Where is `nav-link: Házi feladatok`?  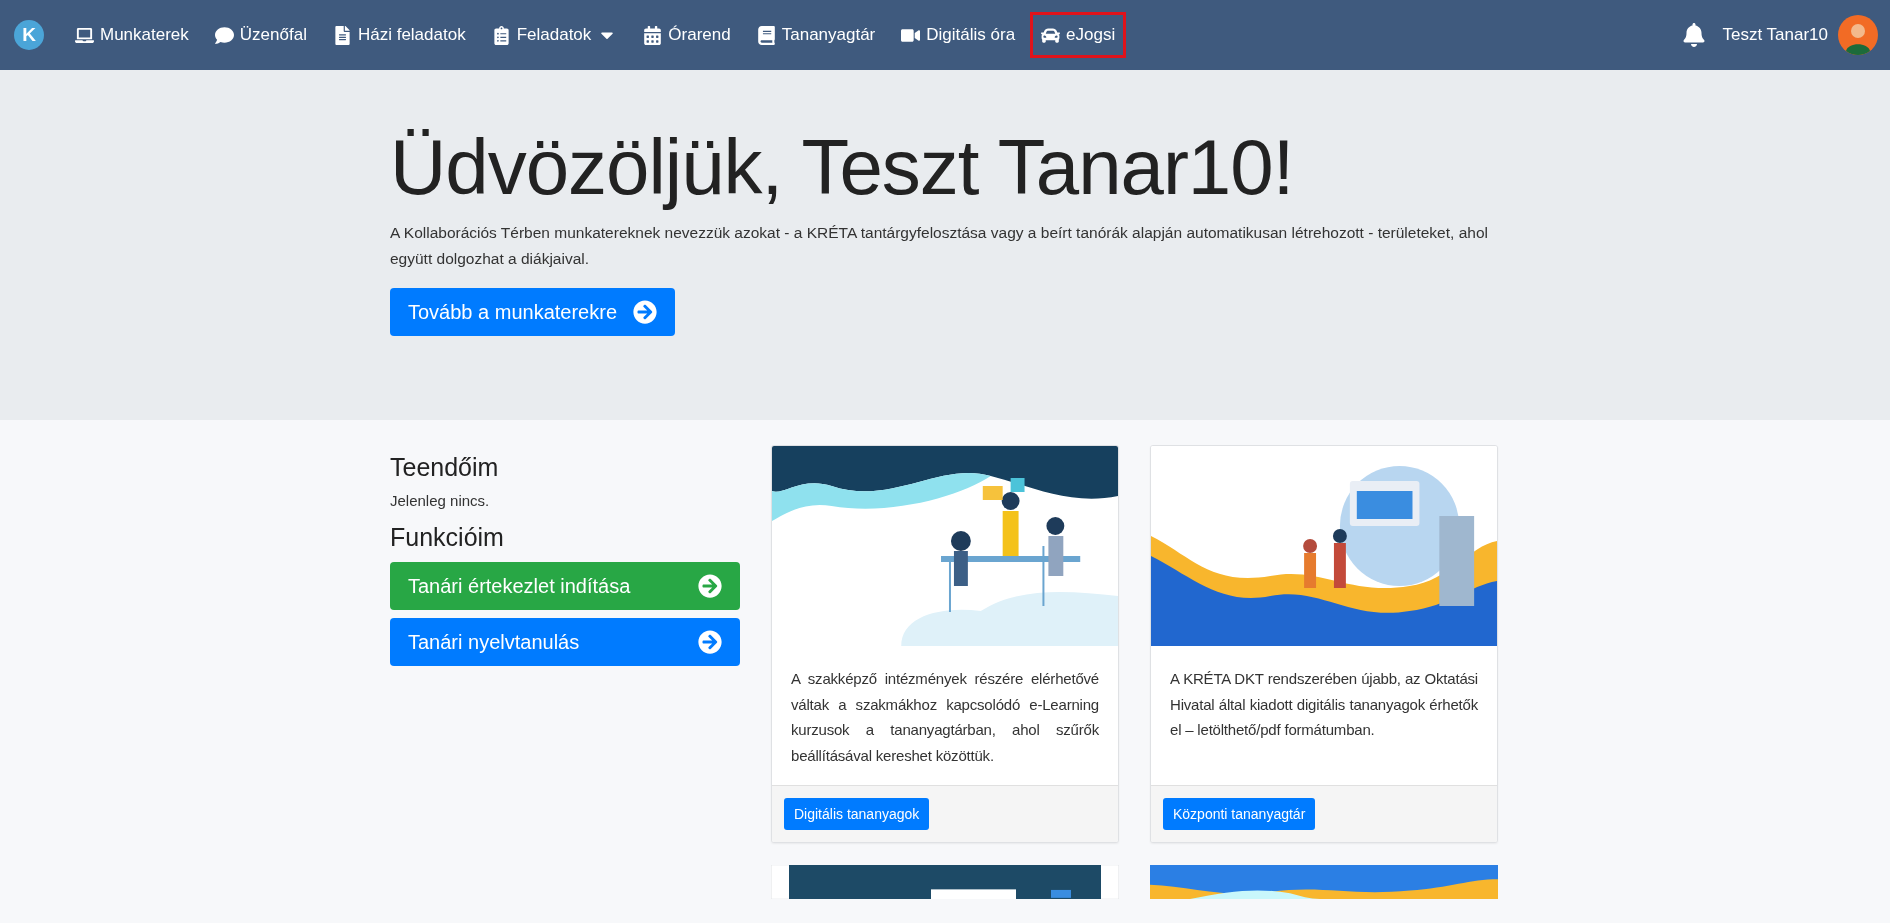
nav-link: Házi feladatok is located at coordinates (399, 35).